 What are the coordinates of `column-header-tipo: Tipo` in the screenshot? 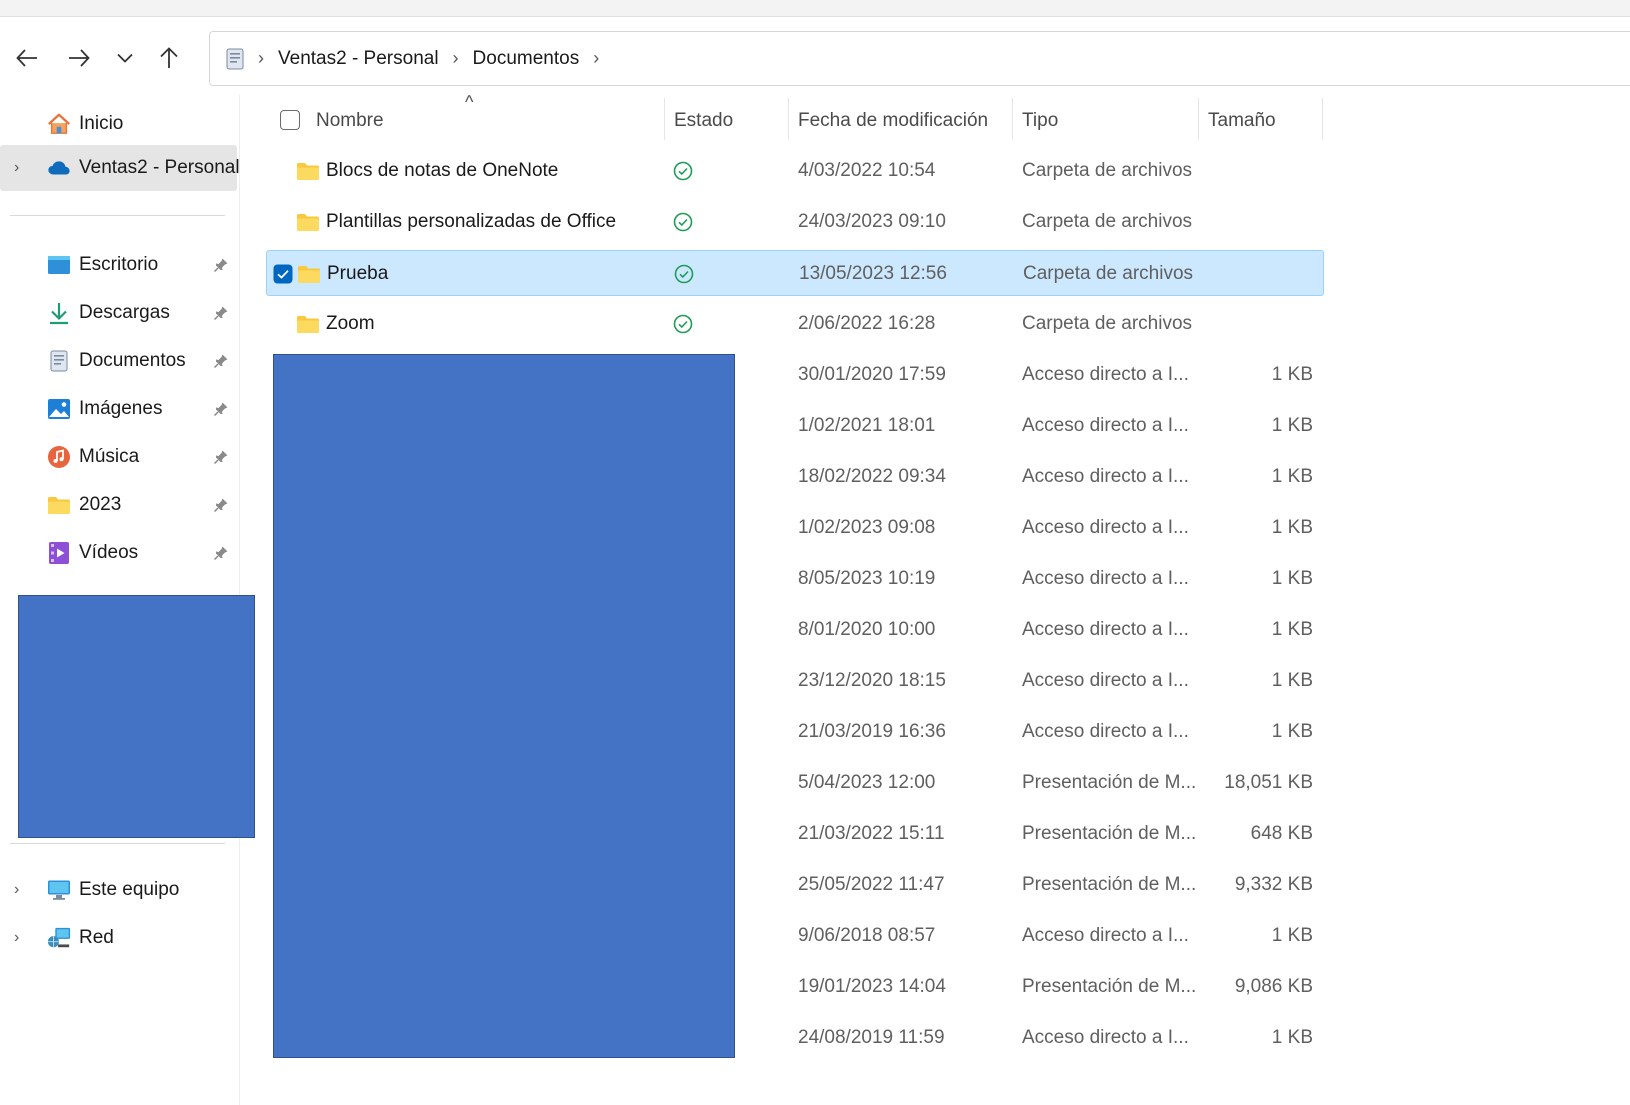 It's located at (1109, 121).